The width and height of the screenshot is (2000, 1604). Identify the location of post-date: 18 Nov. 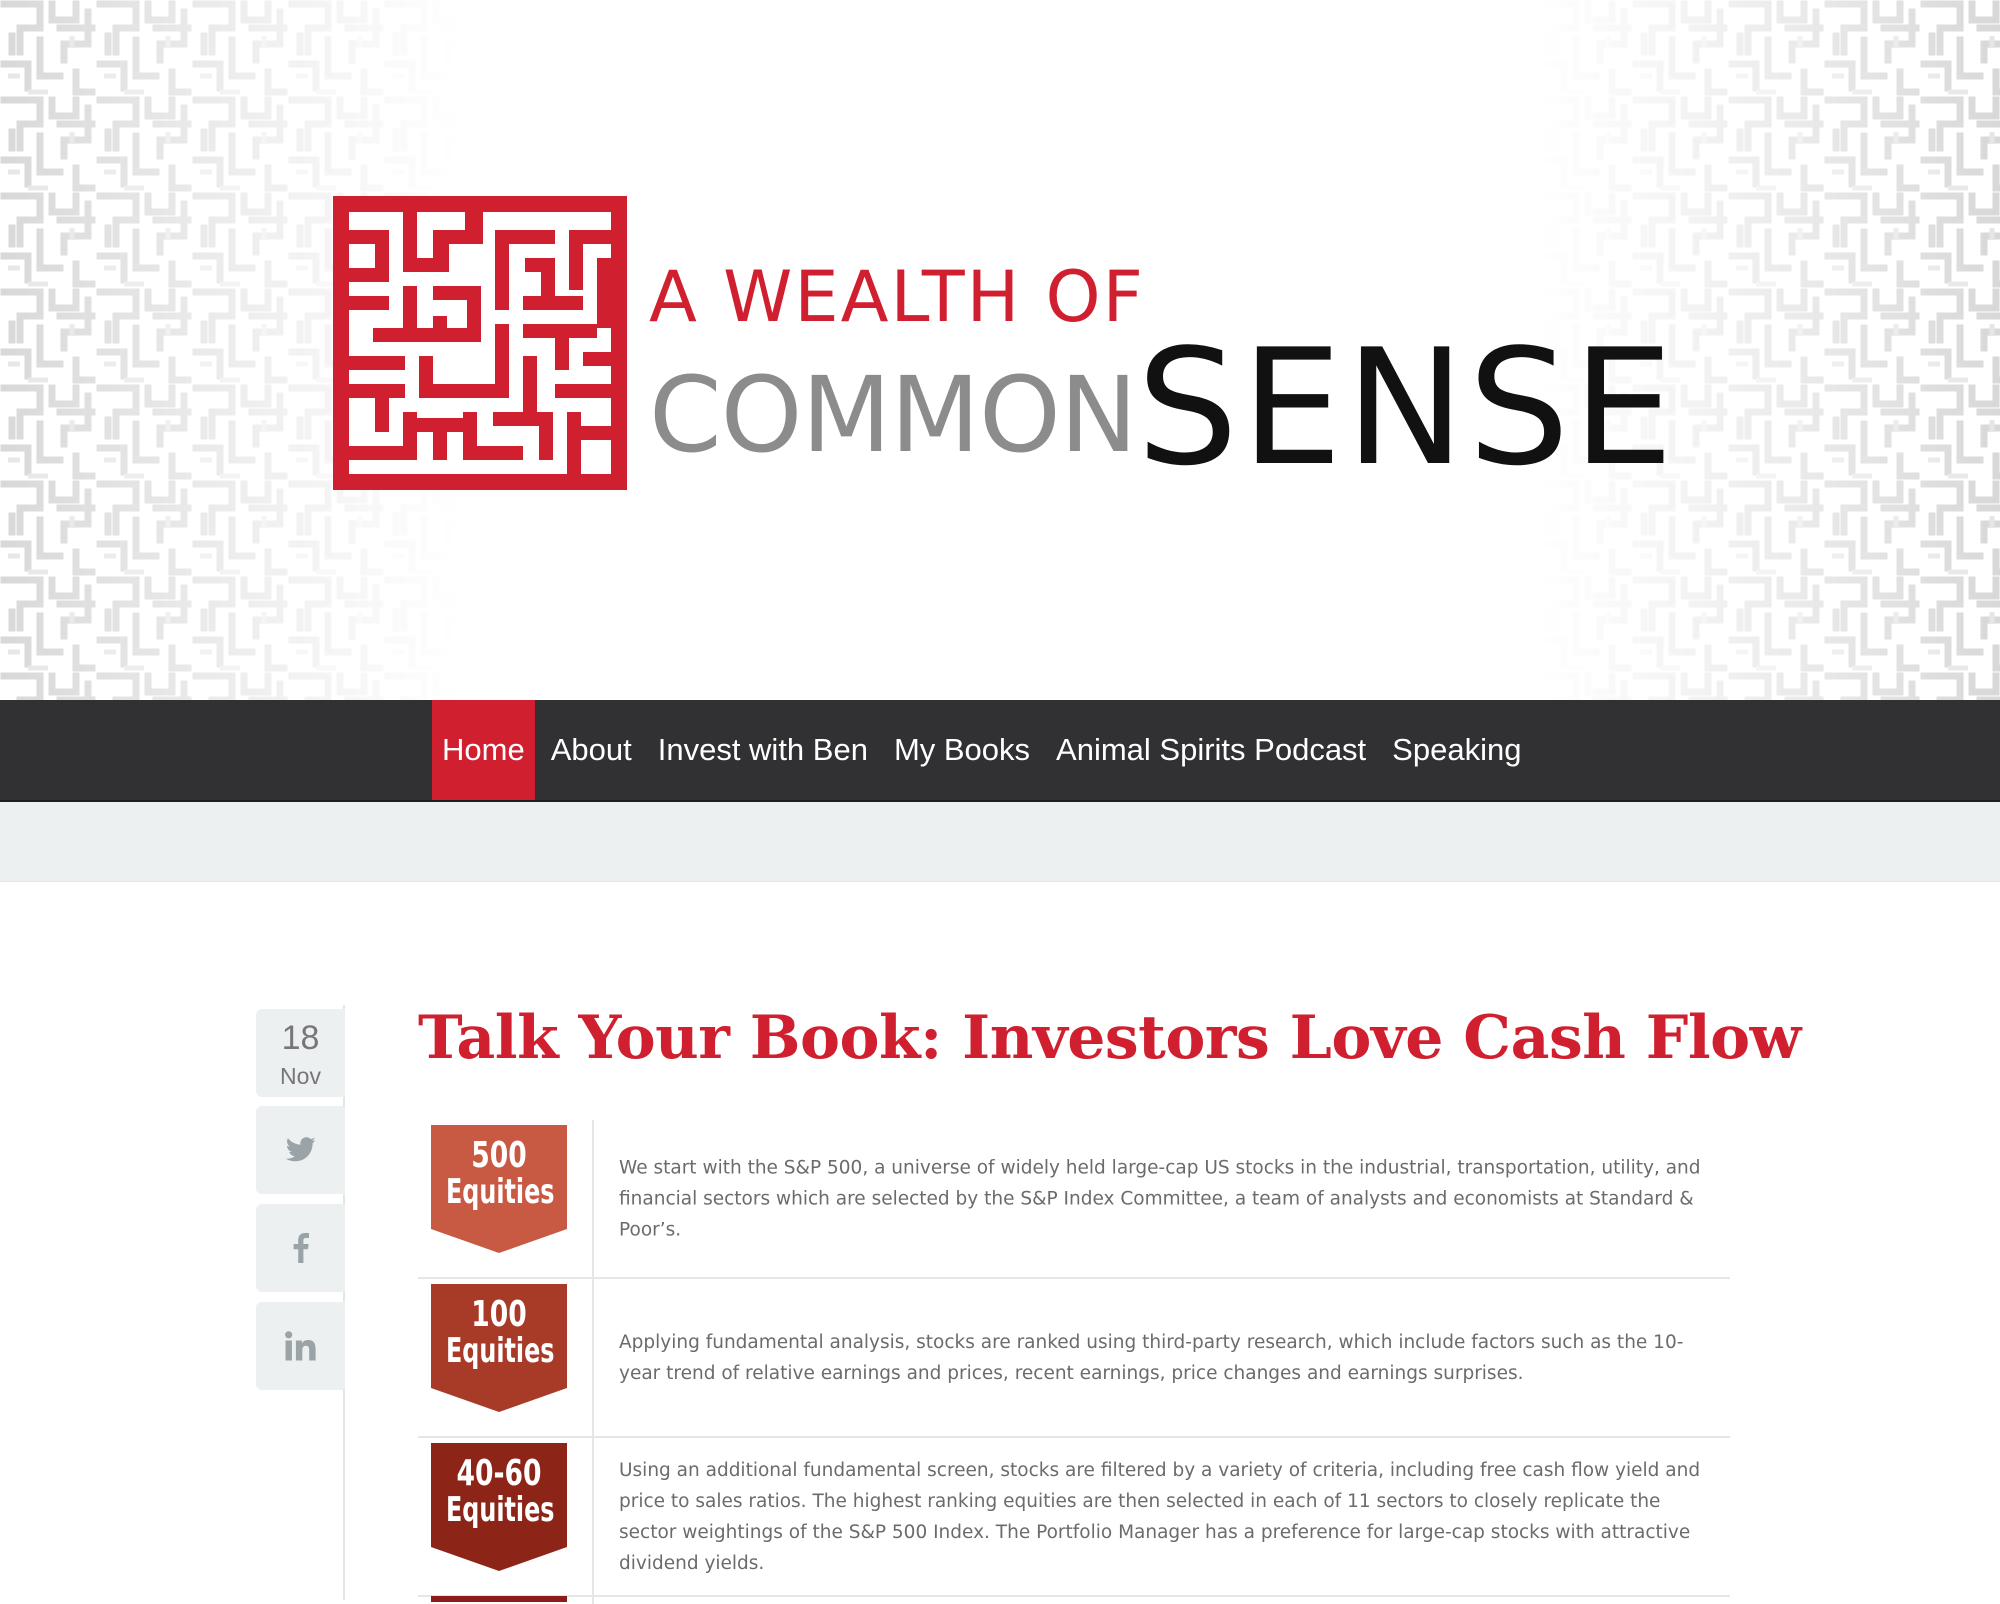
(300, 1053).